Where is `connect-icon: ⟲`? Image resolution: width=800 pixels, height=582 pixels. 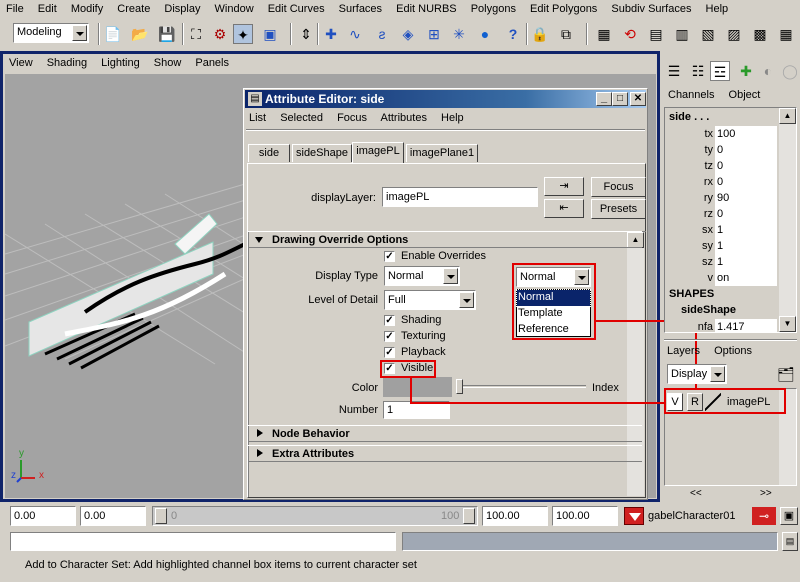 connect-icon: ⟲ is located at coordinates (630, 34).